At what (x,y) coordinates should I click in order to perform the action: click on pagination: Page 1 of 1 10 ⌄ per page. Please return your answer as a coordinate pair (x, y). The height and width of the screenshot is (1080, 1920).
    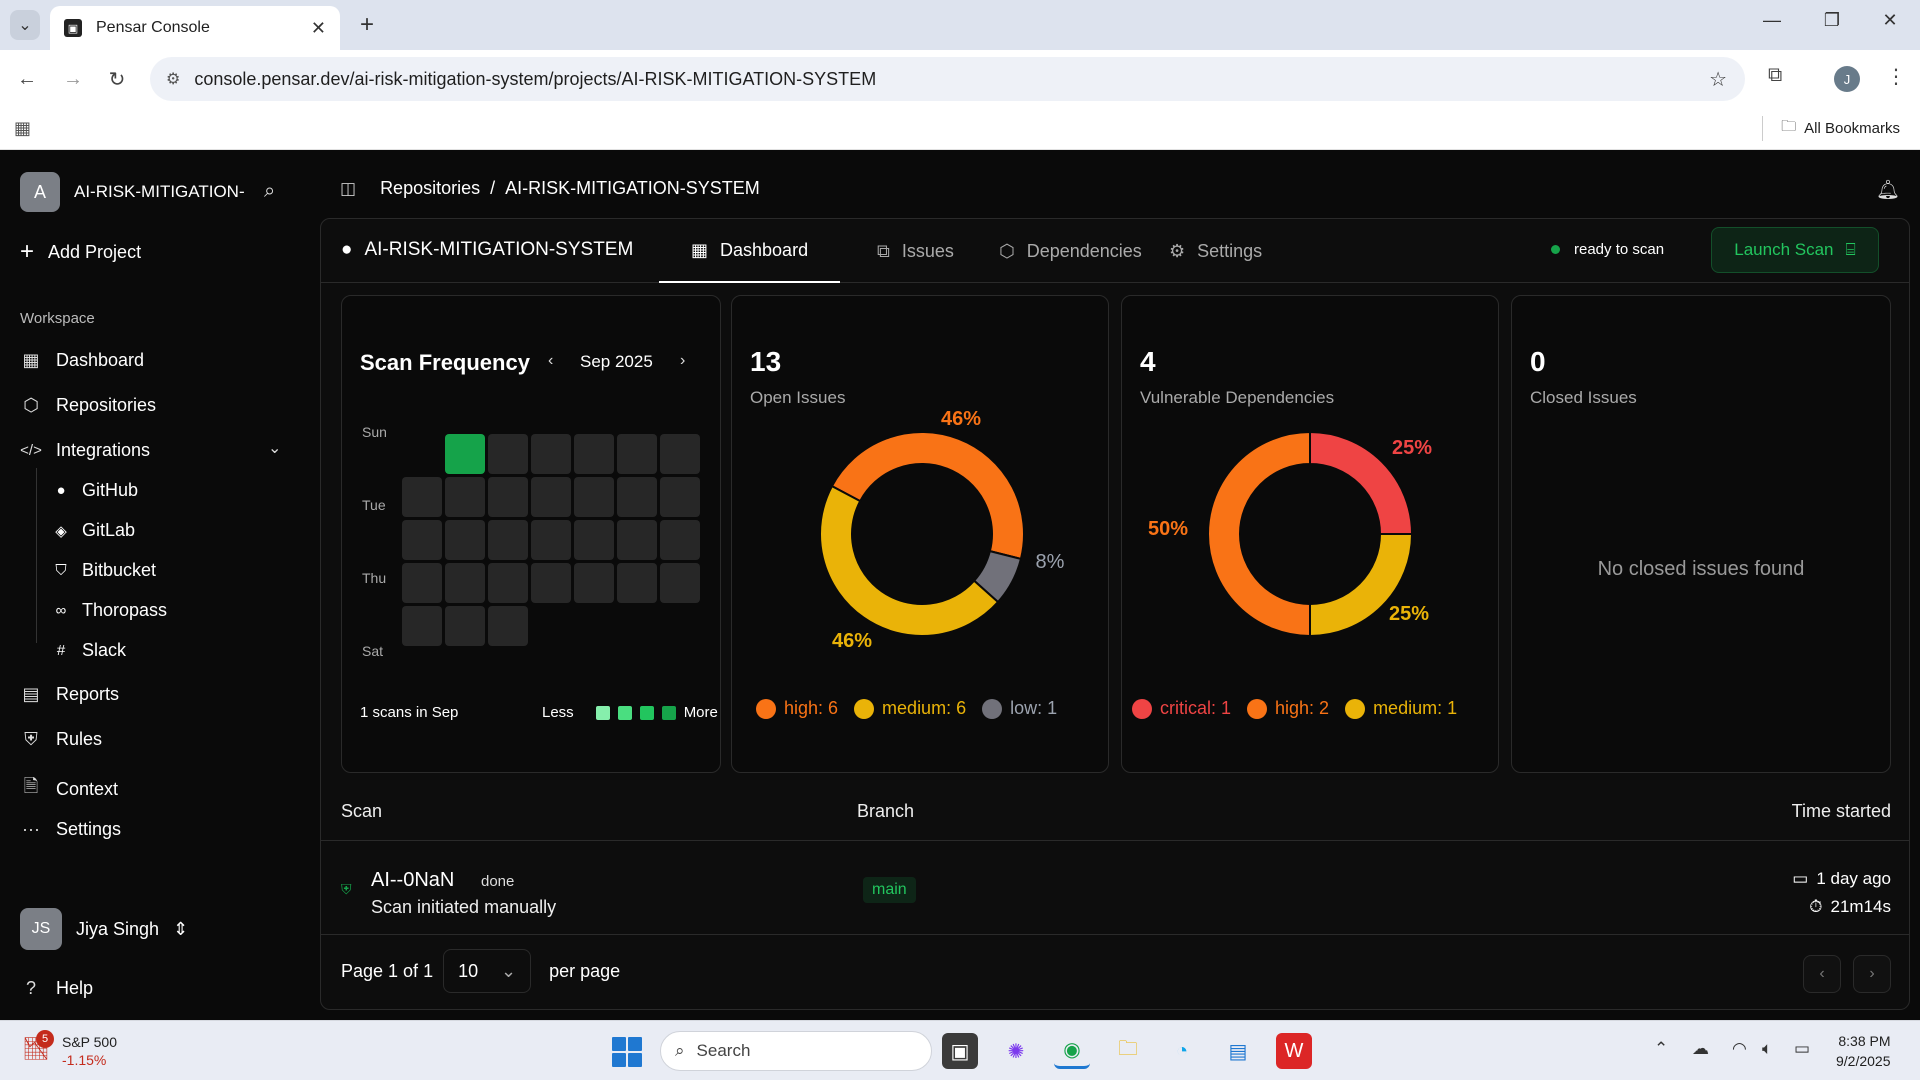
    Looking at the image, I should click on (480, 971).